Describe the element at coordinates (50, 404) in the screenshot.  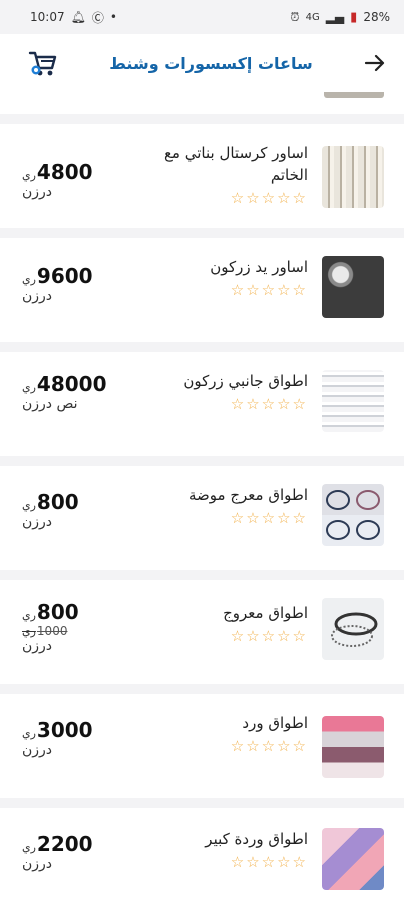
I see `product-unit: نص درزن` at that location.